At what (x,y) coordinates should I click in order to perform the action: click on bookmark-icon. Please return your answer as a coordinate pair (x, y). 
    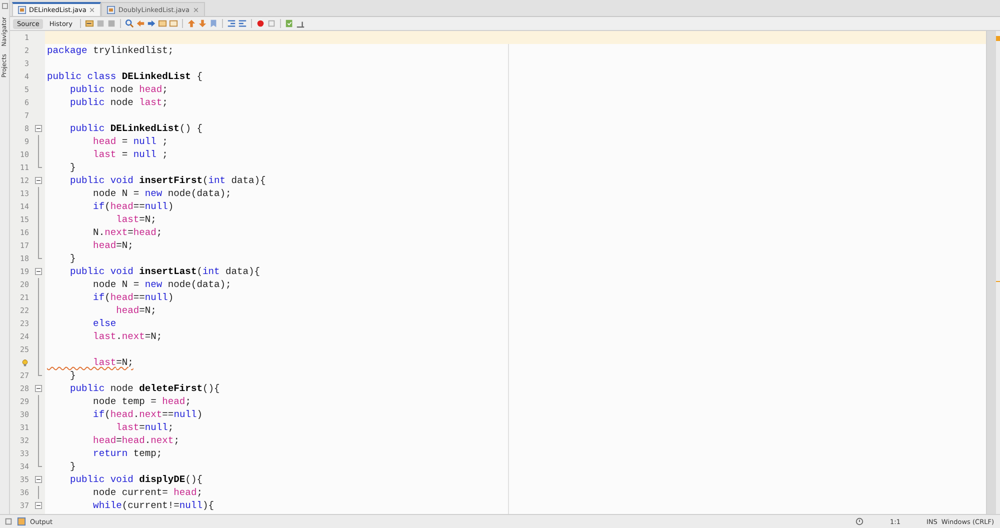
    Looking at the image, I should click on (213, 23).